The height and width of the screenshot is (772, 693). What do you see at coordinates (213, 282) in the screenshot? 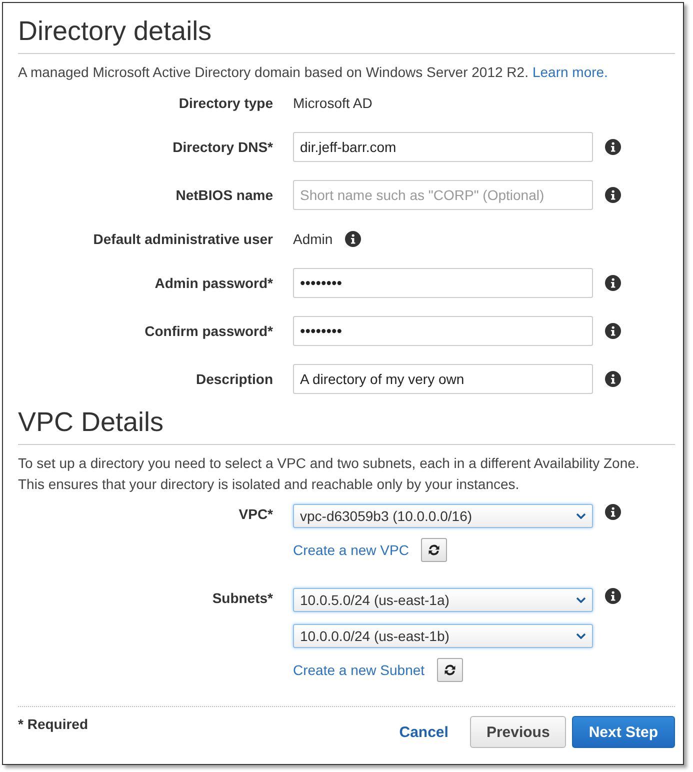
I see `field-label: Admin password*` at bounding box center [213, 282].